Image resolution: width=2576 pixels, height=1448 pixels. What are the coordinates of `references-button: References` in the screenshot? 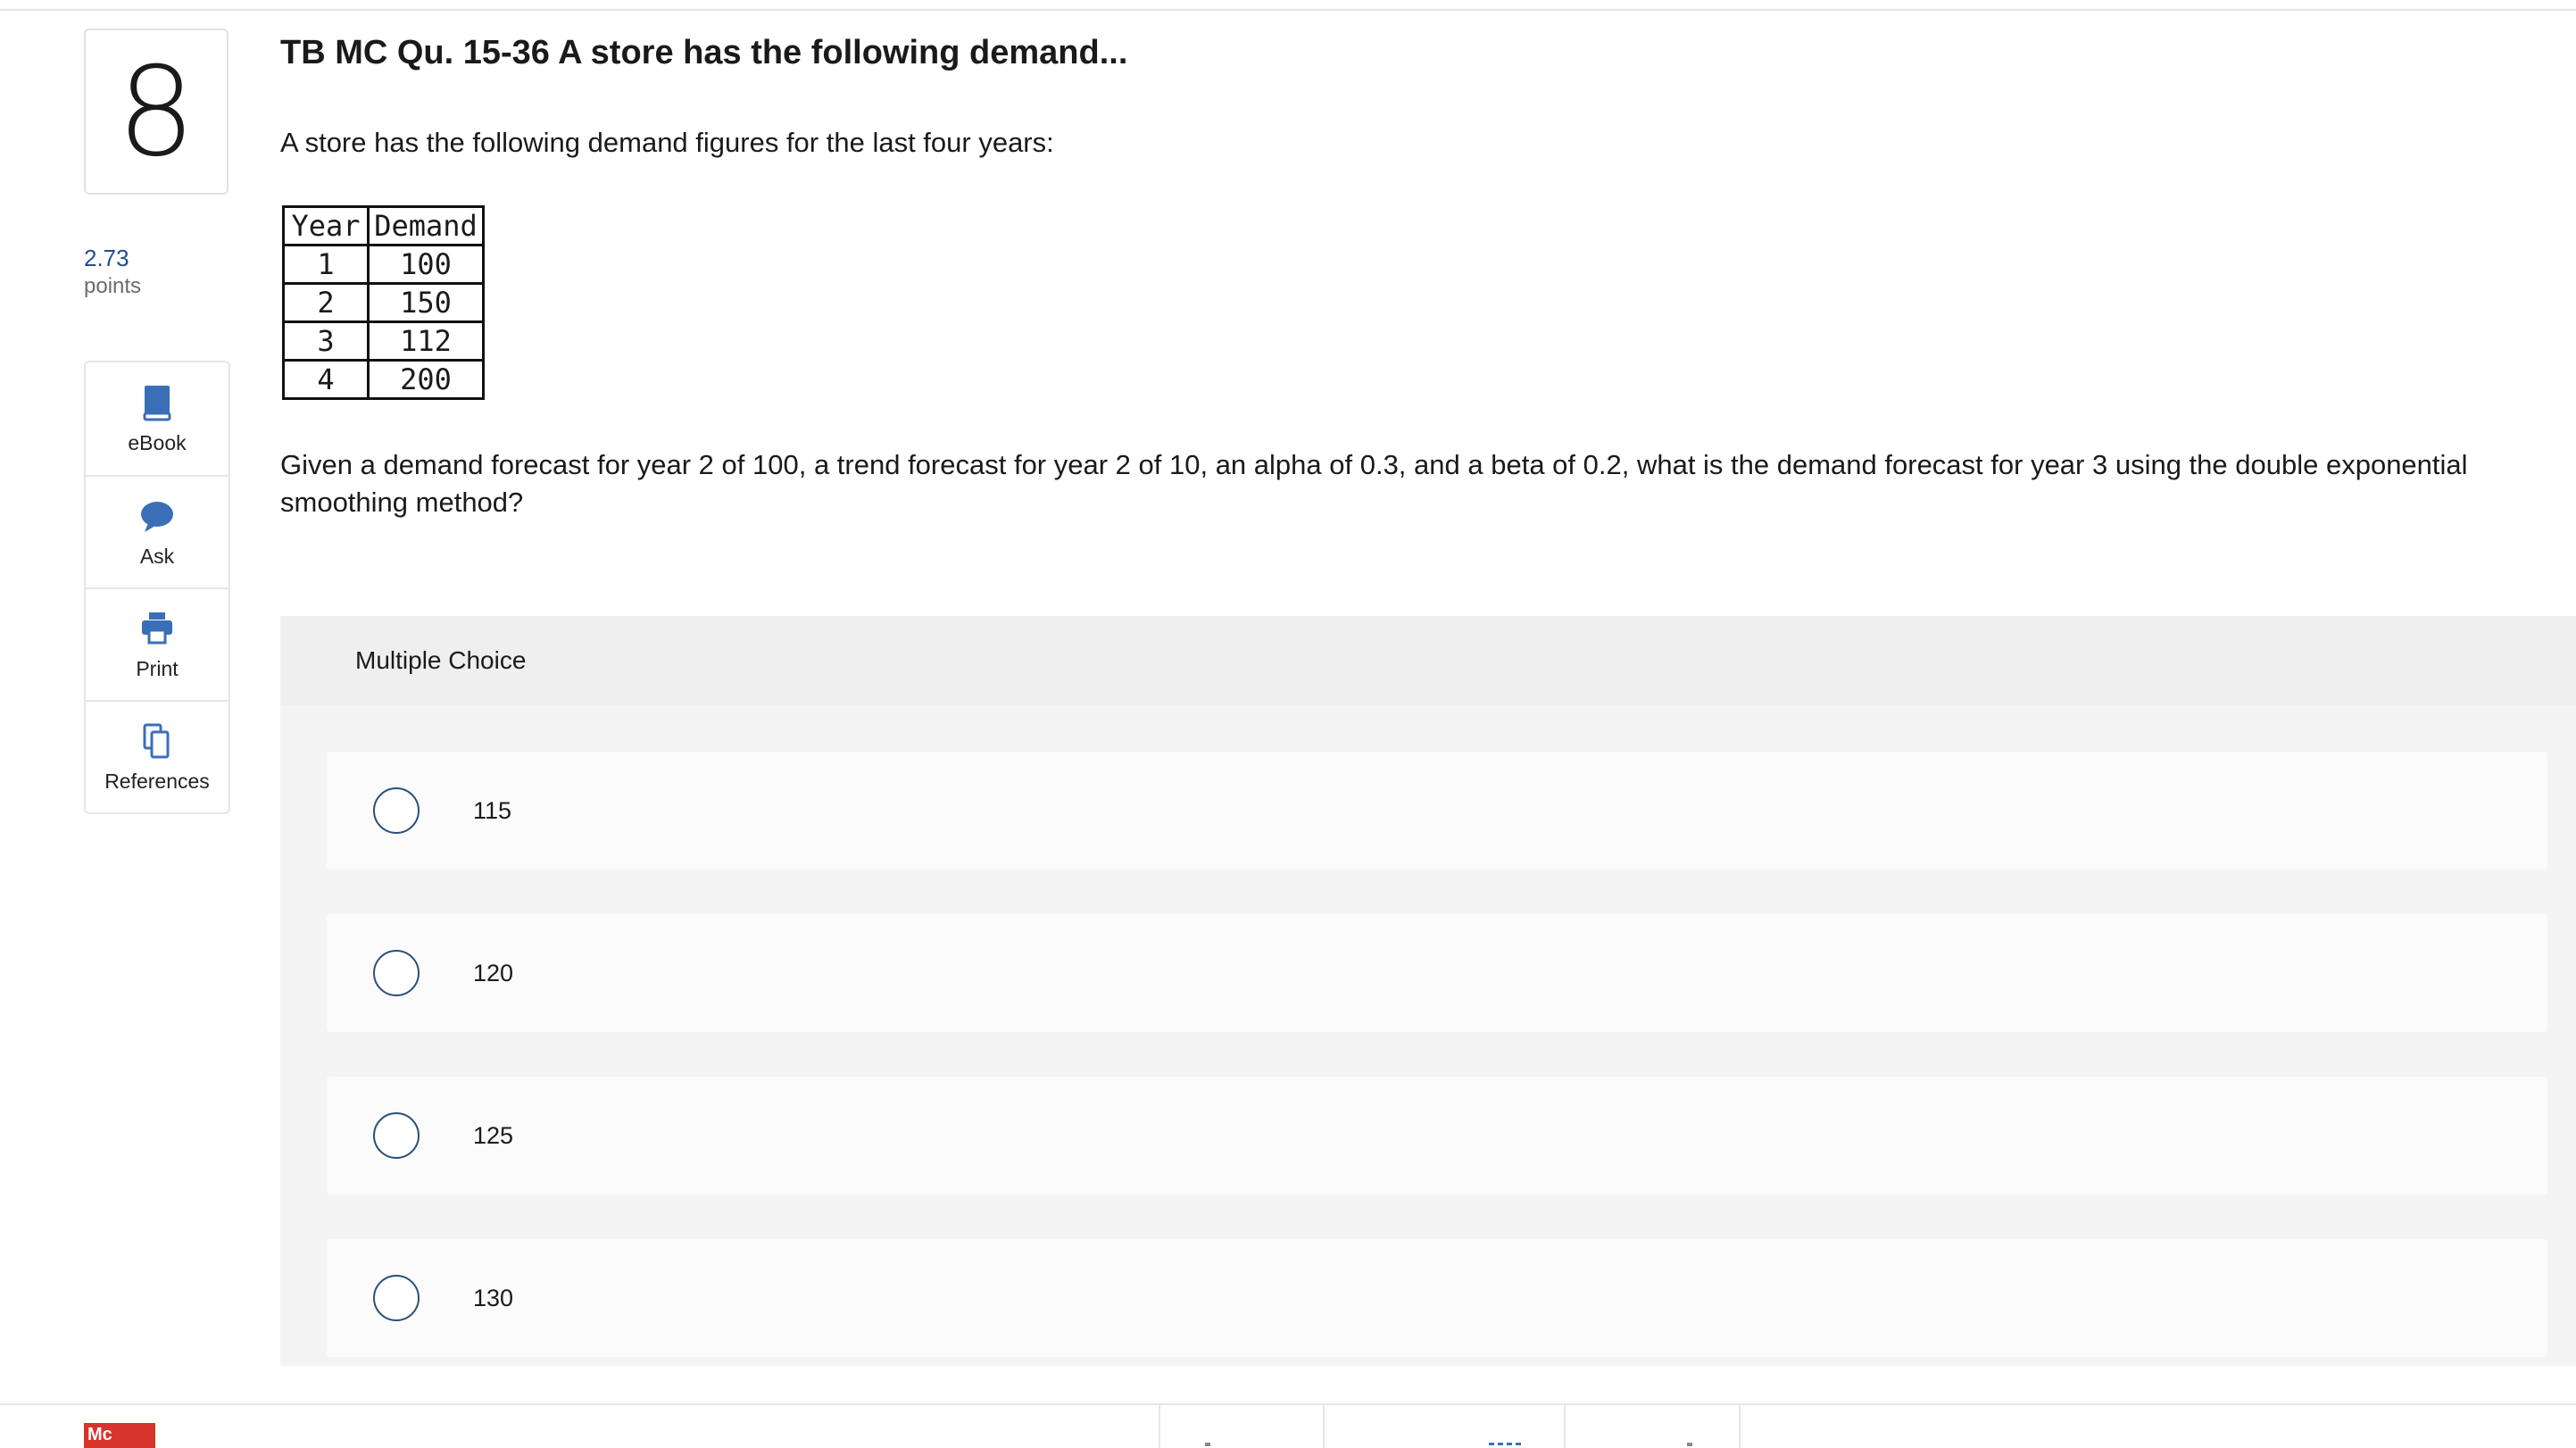 It's located at (157, 758).